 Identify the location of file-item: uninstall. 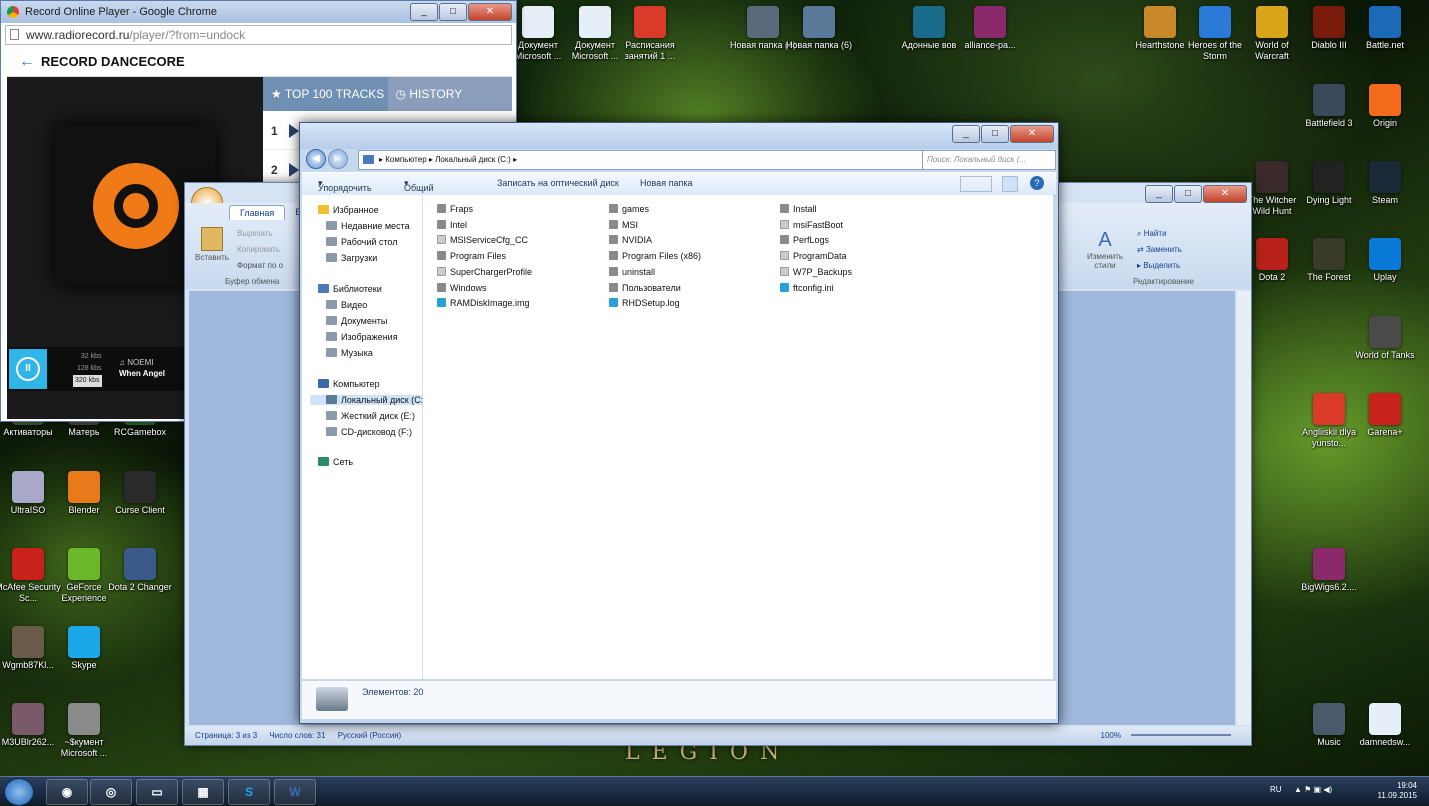
(632, 271).